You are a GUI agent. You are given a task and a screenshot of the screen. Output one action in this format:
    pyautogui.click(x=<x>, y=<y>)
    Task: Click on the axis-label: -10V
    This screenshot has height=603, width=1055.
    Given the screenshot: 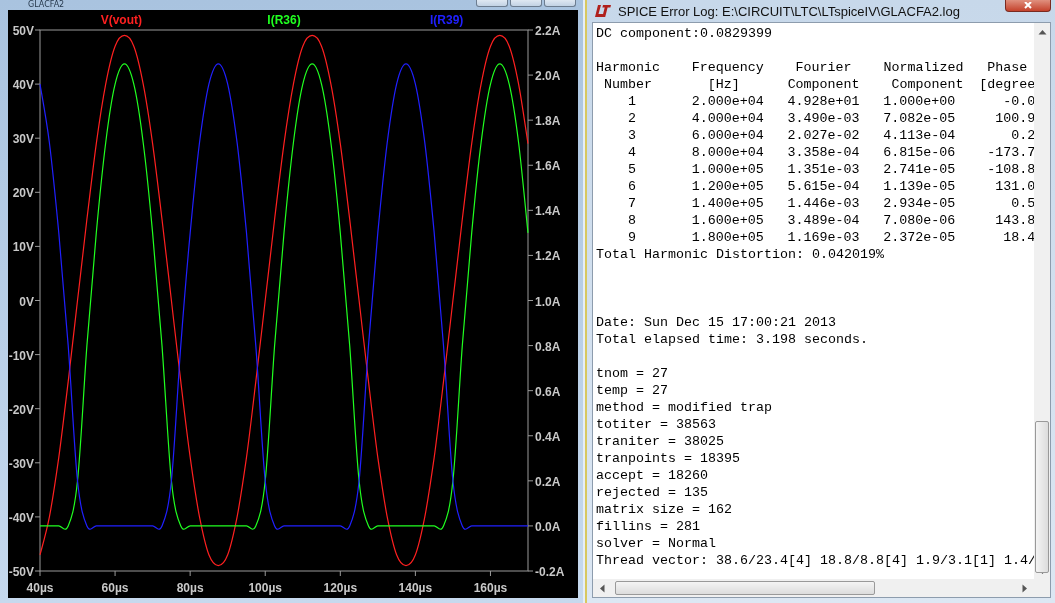 What is the action you would take?
    pyautogui.click(x=21, y=355)
    